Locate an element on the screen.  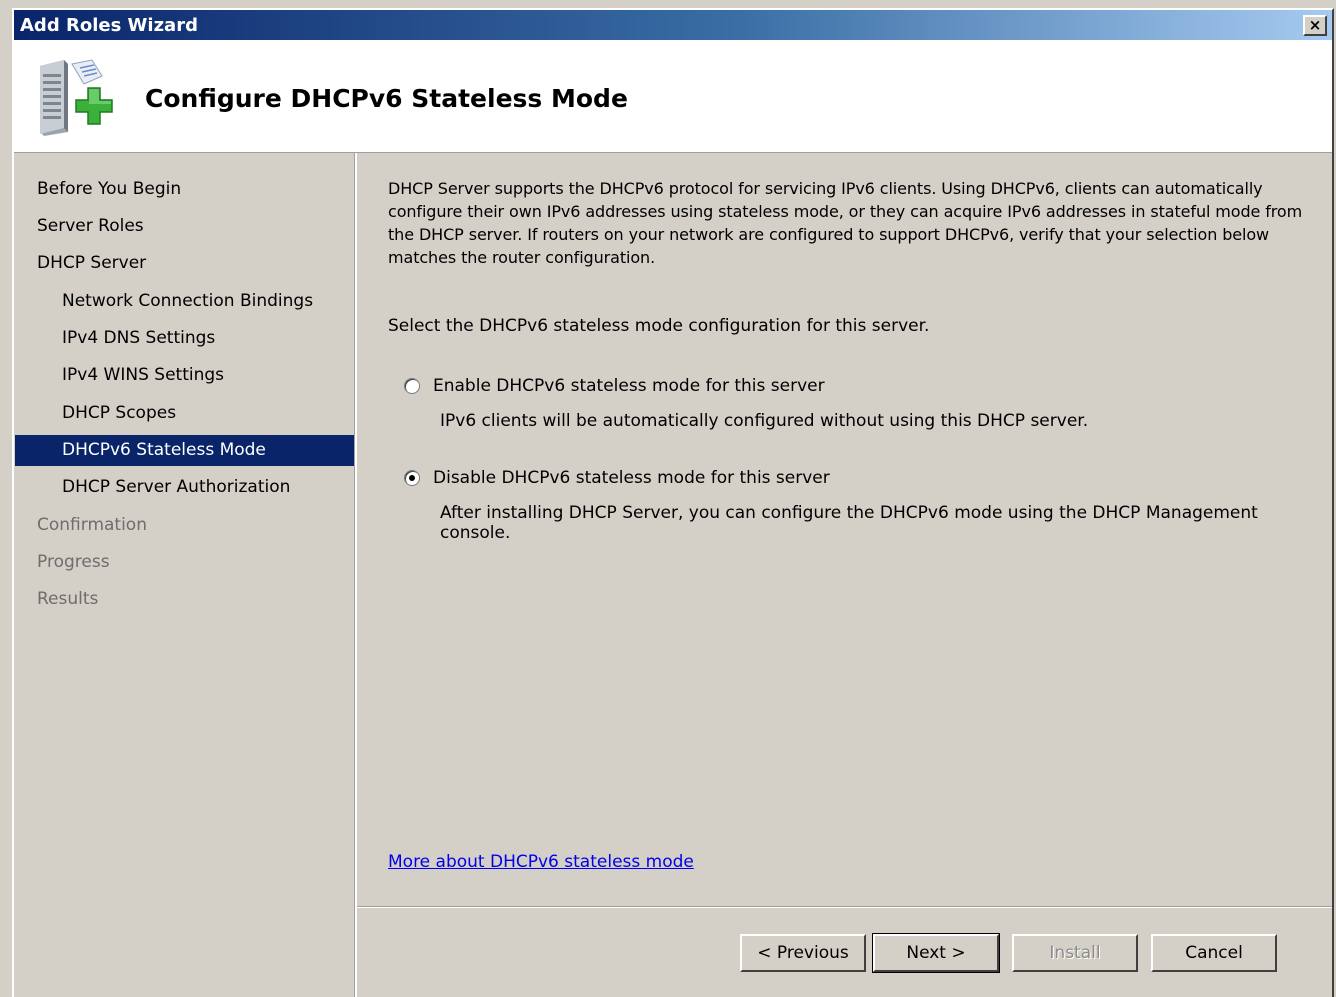
more-about-link: More about DHCPv6 stateless mode is located at coordinates (541, 862).